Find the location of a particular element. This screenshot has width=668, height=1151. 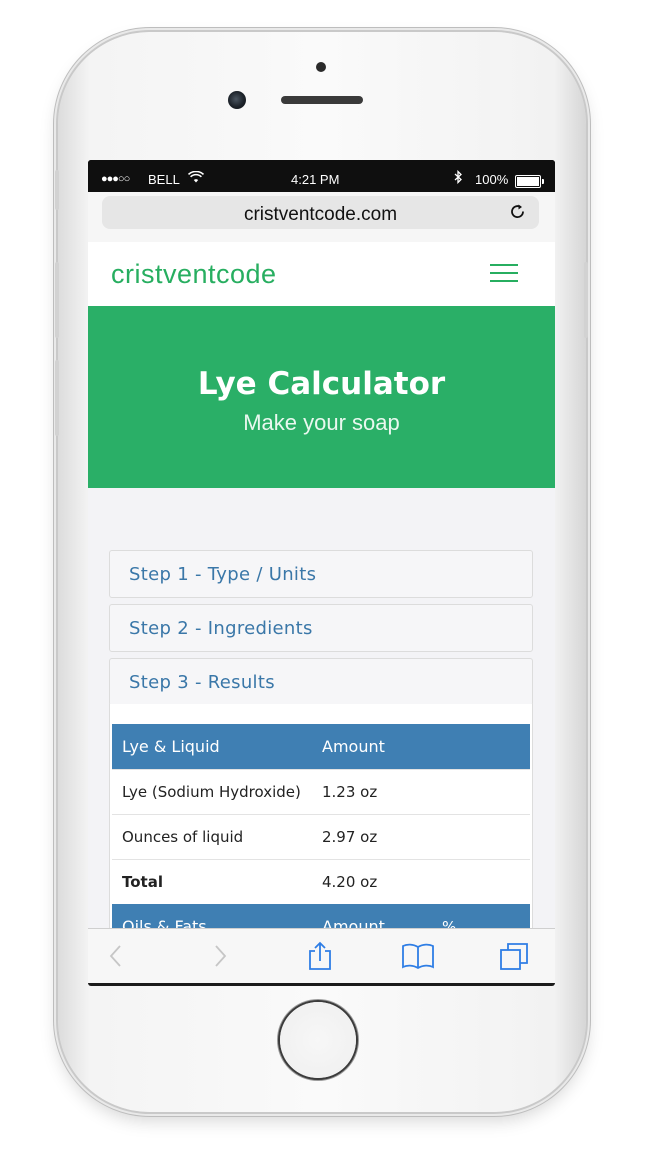

earpiece-speaker is located at coordinates (322, 100).